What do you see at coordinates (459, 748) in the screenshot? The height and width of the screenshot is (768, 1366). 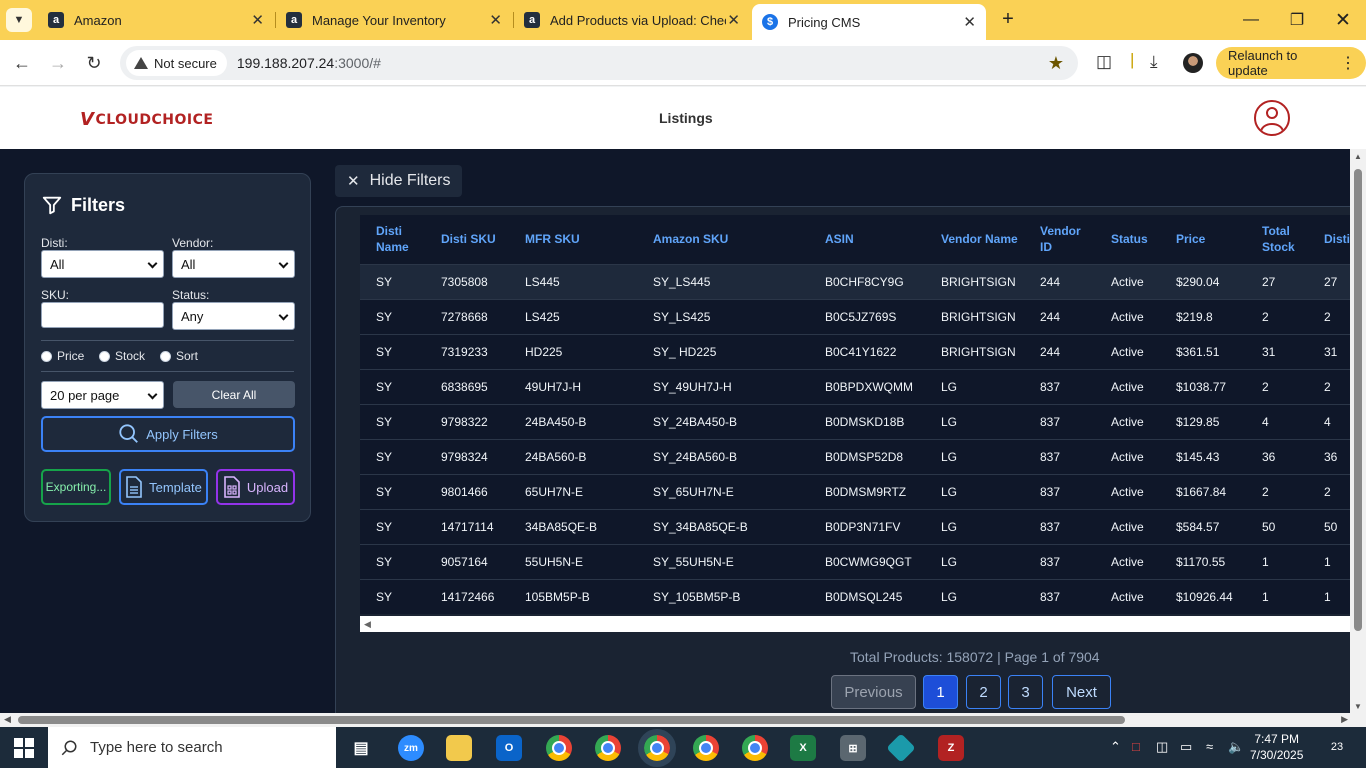 I see `file-explorer-icon` at bounding box center [459, 748].